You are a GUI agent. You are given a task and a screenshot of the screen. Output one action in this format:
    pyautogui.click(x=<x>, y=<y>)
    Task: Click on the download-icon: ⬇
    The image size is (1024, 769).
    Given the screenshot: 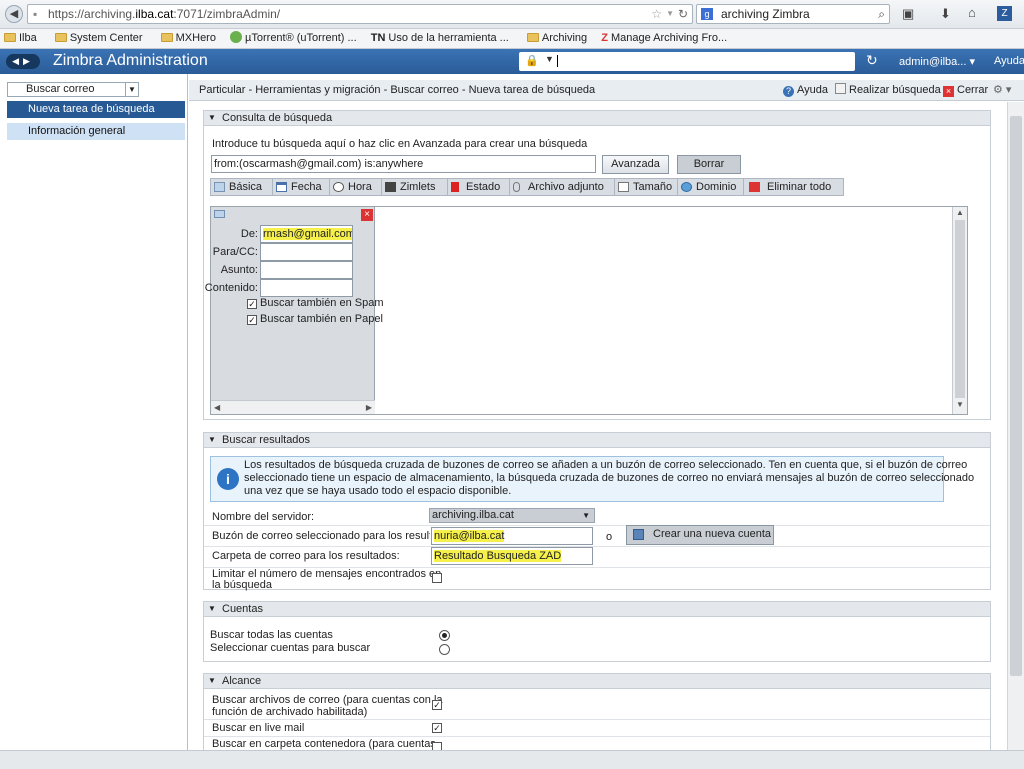 What is the action you would take?
    pyautogui.click(x=945, y=14)
    